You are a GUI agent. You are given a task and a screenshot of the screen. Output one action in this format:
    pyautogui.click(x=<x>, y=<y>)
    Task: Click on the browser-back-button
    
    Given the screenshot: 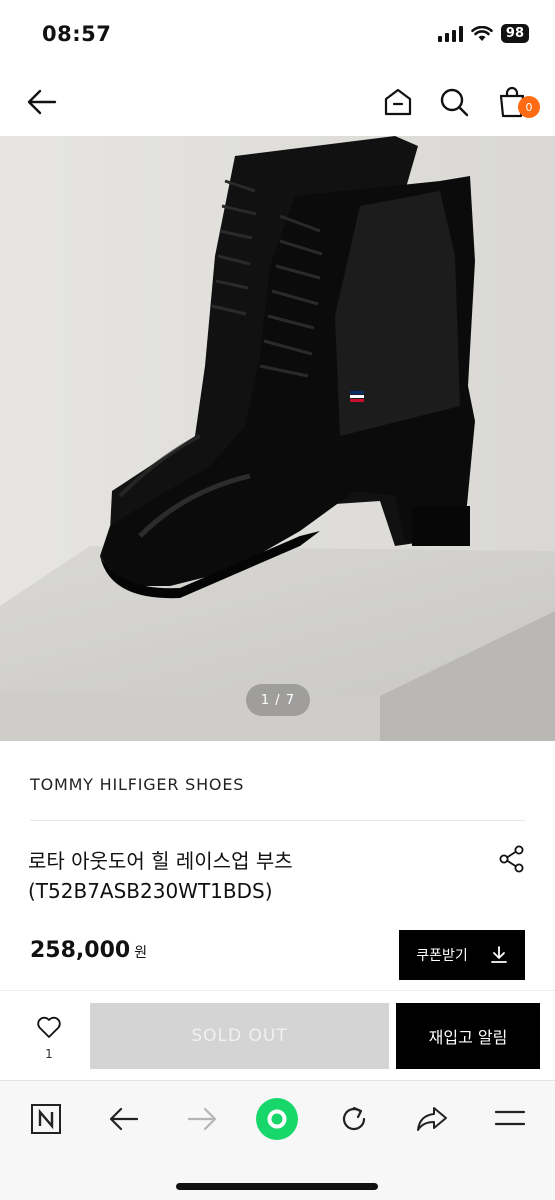 What is the action you would take?
    pyautogui.click(x=124, y=1119)
    